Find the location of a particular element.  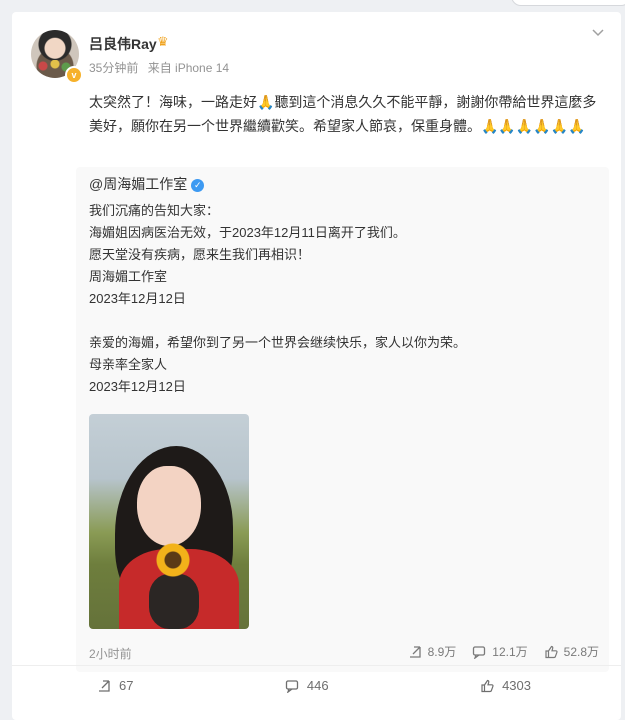

repost-username: @周海媚工作室 ✓ is located at coordinates (147, 184).